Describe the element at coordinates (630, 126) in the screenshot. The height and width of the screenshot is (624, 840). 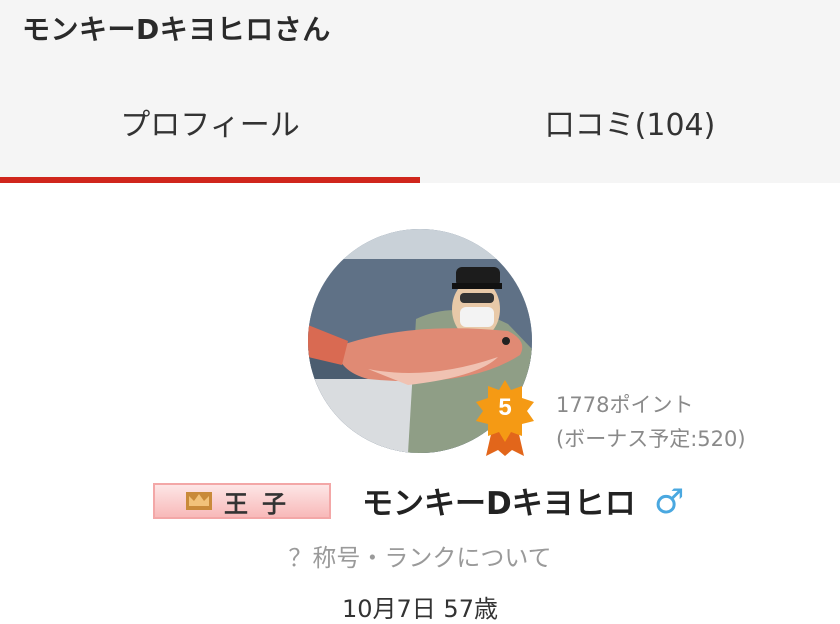
I see `tab-reviews: 口コミ(104)` at that location.